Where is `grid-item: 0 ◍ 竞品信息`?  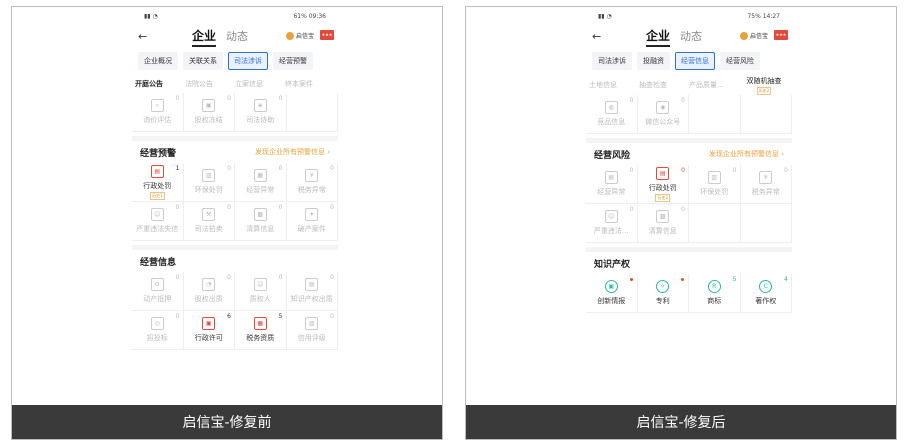
grid-item: 0 ◍ 竞品信息 is located at coordinates (612, 114).